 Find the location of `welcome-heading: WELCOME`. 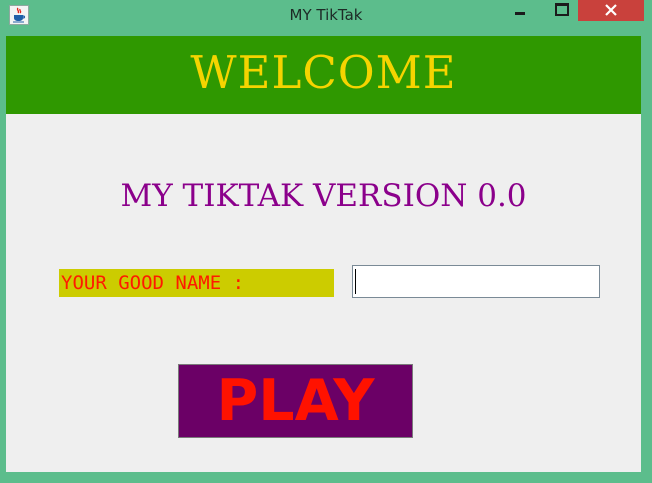

welcome-heading: WELCOME is located at coordinates (323, 72).